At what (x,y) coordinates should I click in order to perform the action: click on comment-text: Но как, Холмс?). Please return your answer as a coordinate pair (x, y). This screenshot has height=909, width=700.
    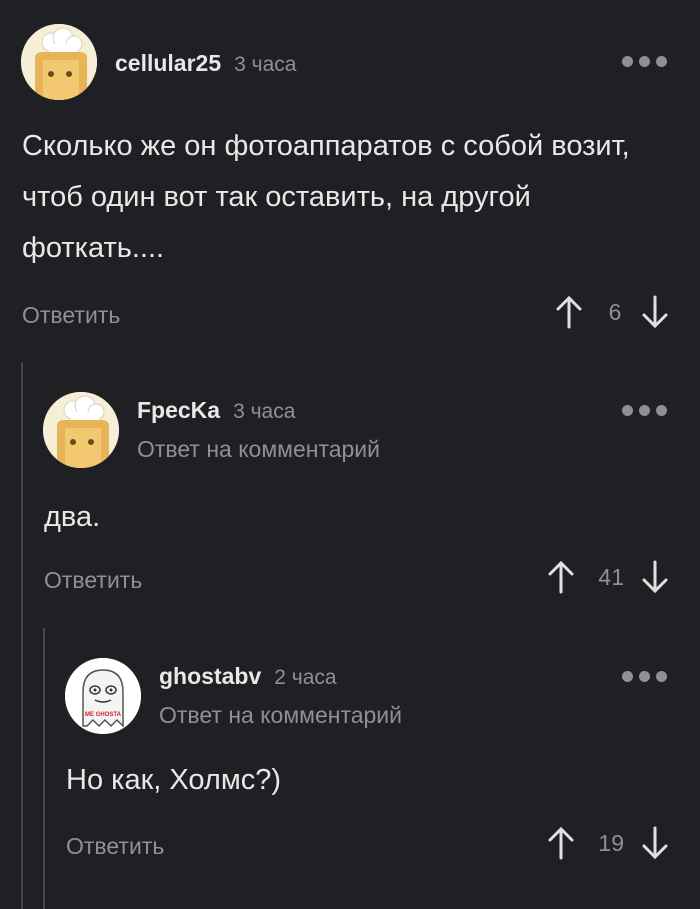
    Looking at the image, I should click on (174, 780).